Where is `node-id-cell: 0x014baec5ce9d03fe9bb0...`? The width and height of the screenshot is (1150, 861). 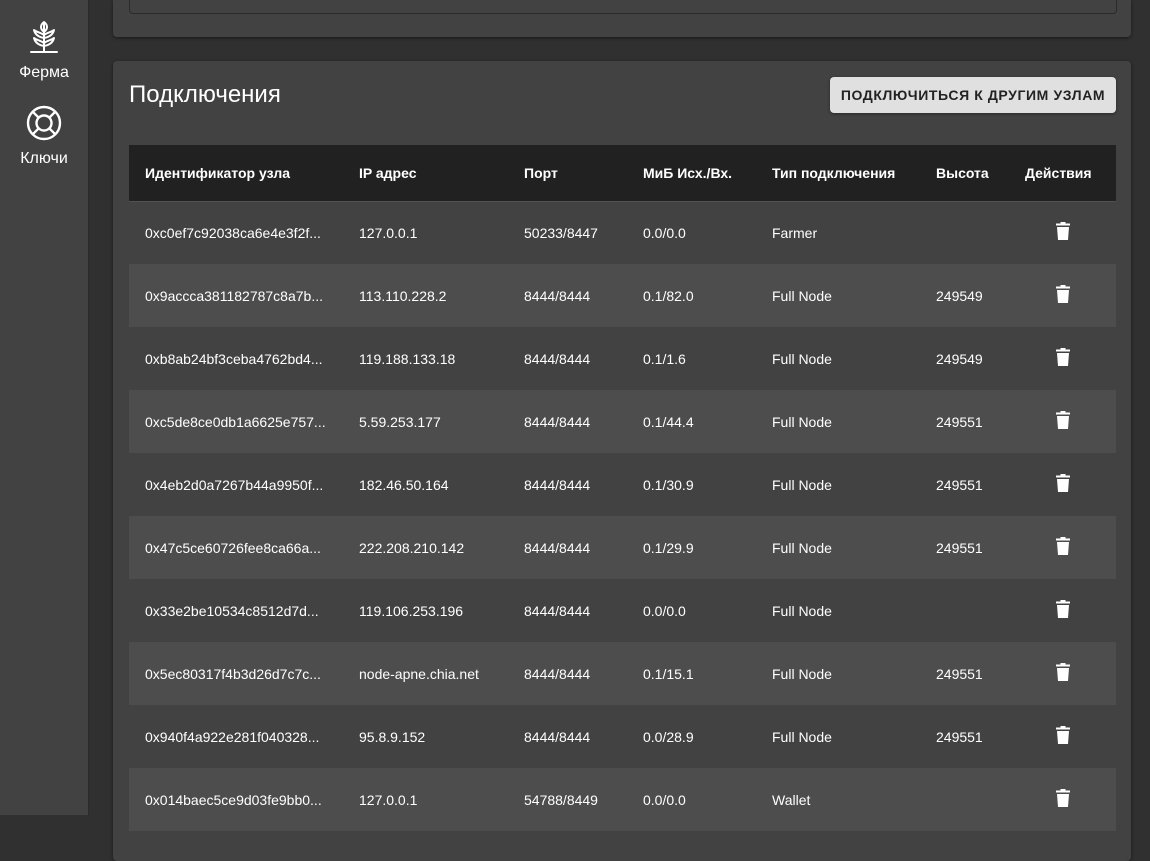 node-id-cell: 0x014baec5ce9d03fe9bb0... is located at coordinates (233, 799).